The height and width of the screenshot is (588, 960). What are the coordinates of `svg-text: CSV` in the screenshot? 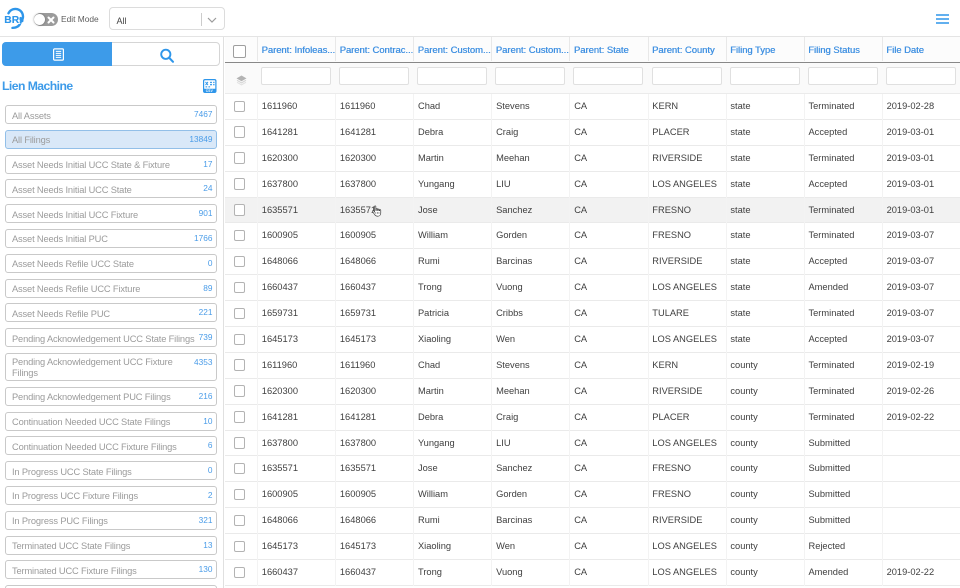 It's located at (210, 91).